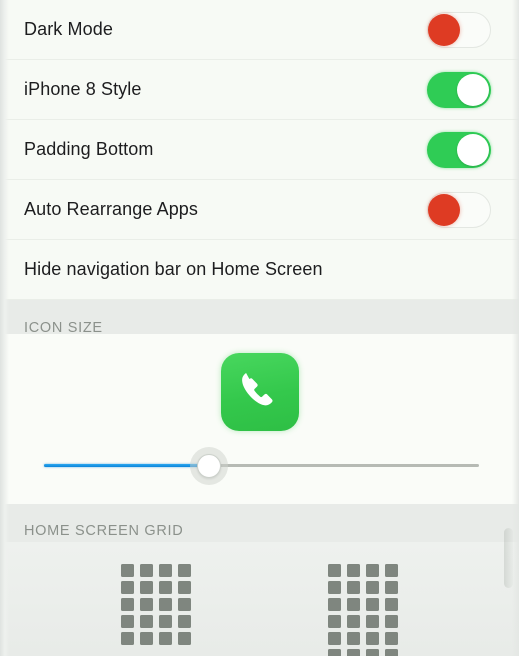 The height and width of the screenshot is (656, 519). I want to click on settings-row-label: Padding Bottom, so click(89, 149).